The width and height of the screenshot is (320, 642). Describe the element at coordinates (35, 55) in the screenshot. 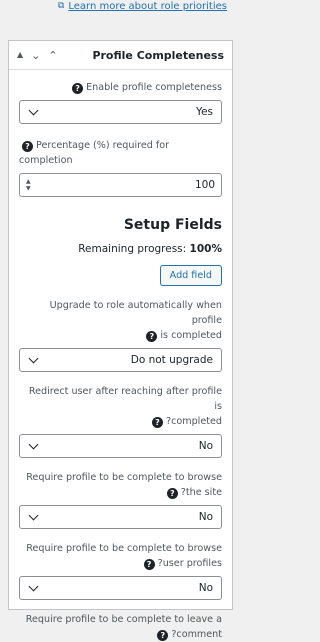

I see `chevron-down-icon: ⌄` at that location.